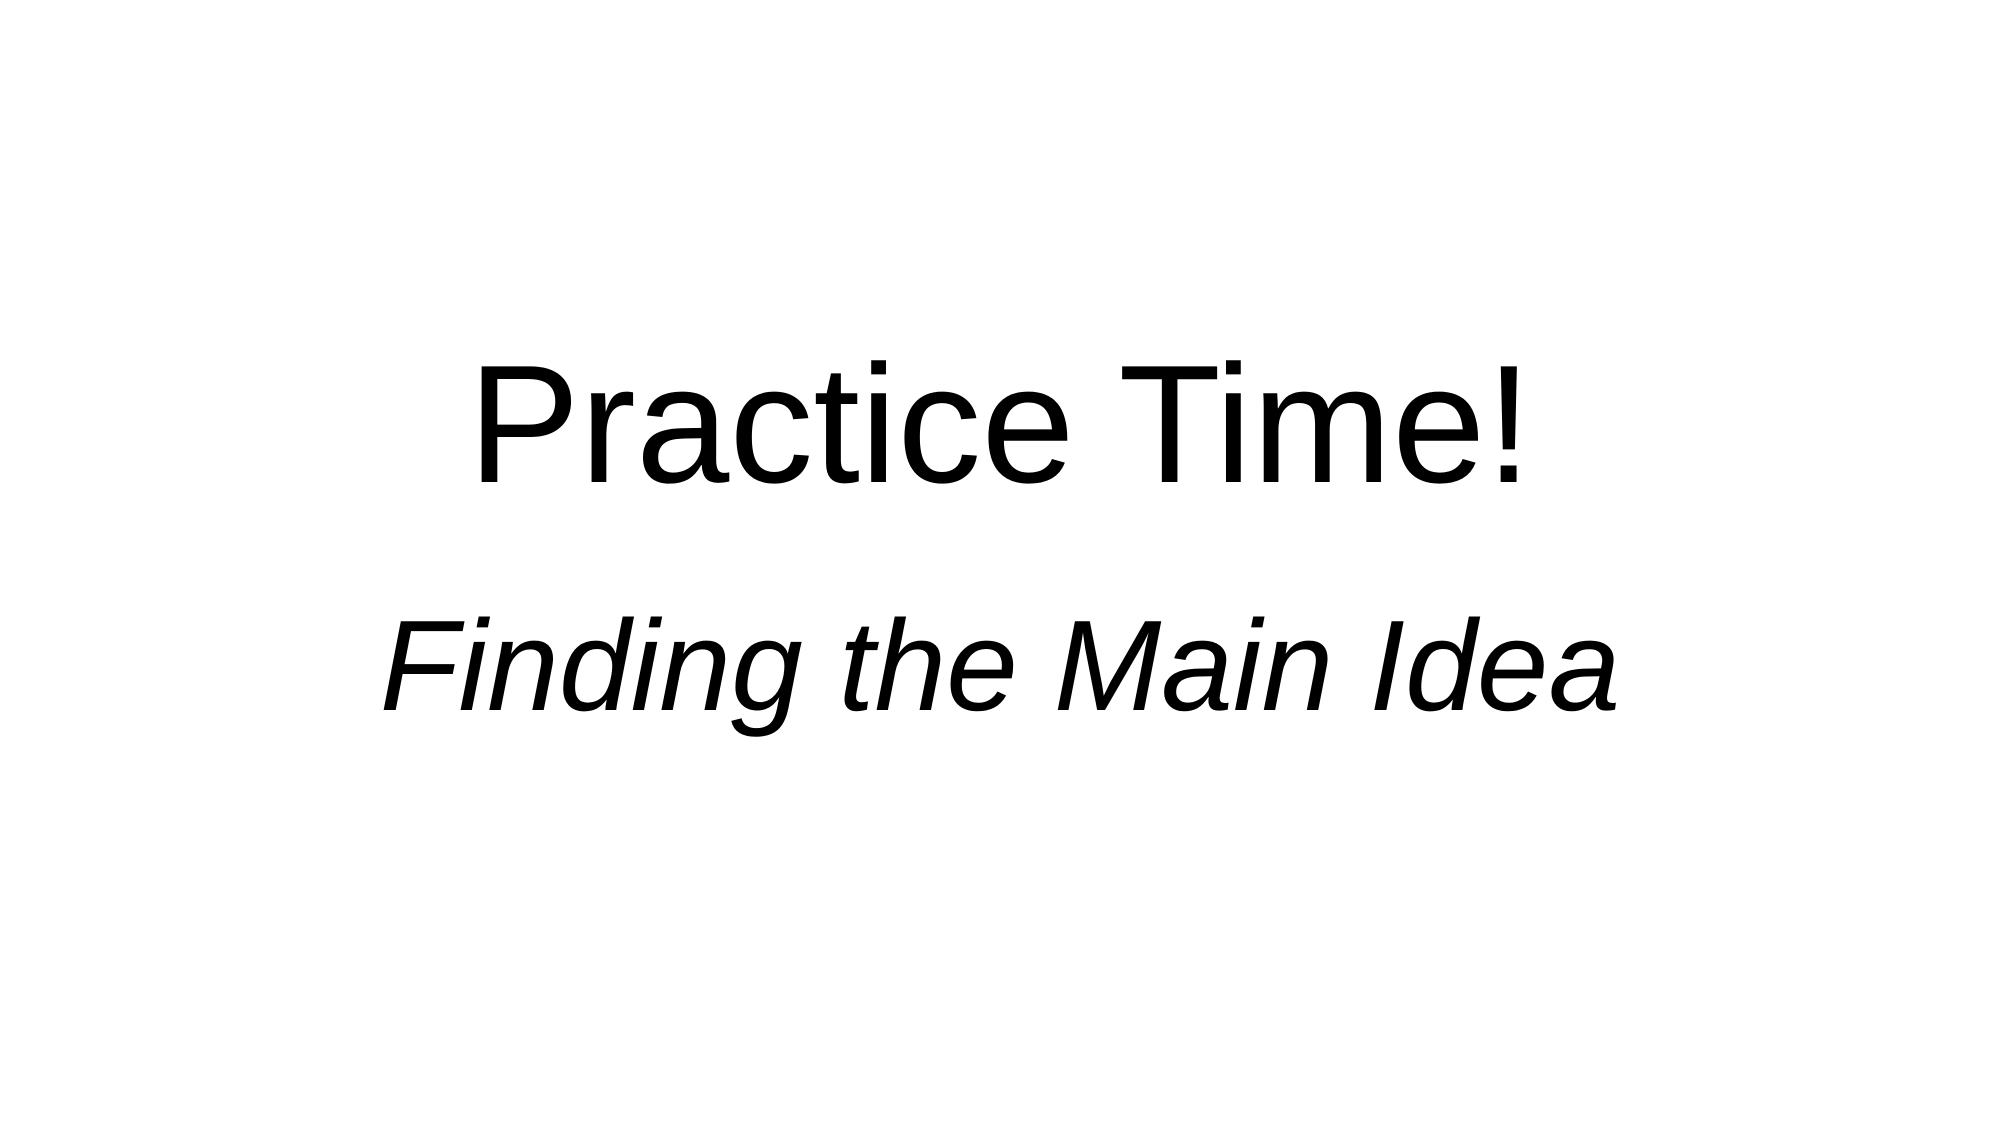 The height and width of the screenshot is (1125, 2000). Describe the element at coordinates (1000, 424) in the screenshot. I see `slide-title: Practice Time!` at that location.